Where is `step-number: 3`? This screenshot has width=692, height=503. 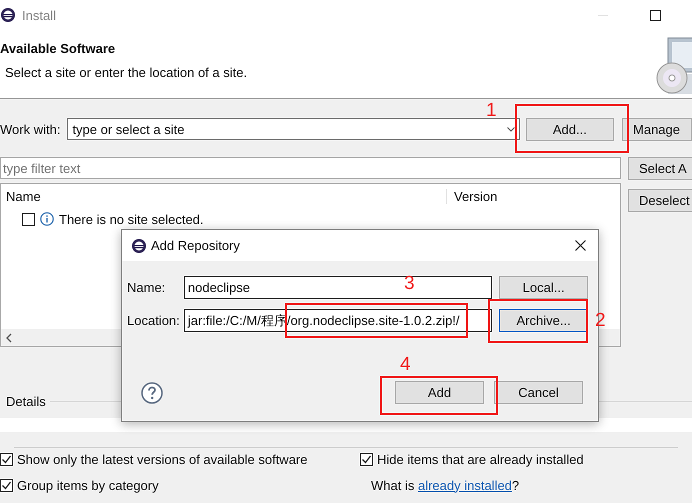
step-number: 3 is located at coordinates (409, 284).